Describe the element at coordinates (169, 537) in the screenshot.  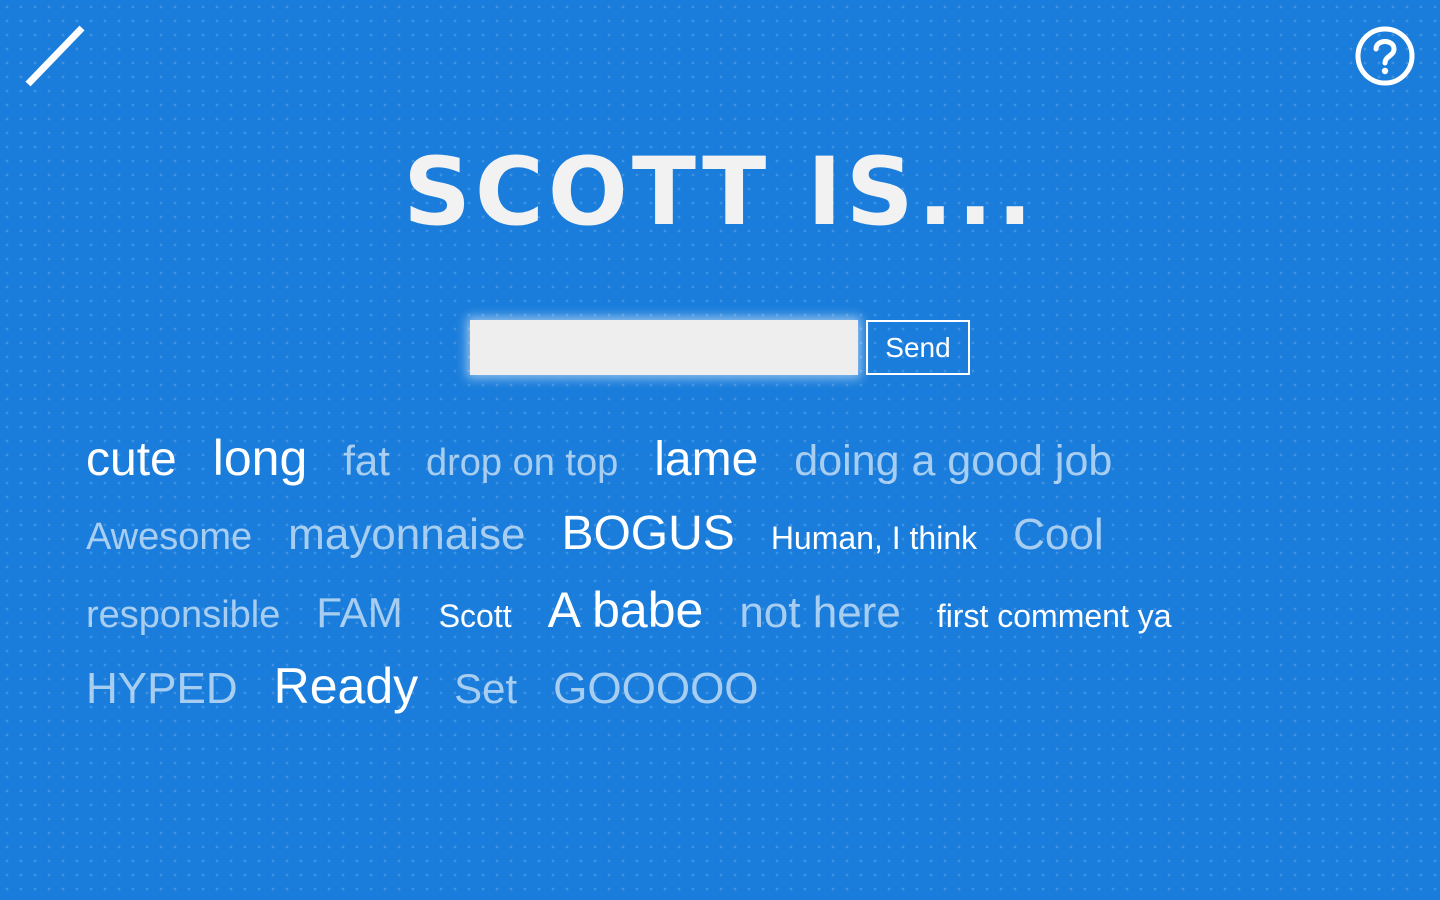
I see `word-item: Awesome` at that location.